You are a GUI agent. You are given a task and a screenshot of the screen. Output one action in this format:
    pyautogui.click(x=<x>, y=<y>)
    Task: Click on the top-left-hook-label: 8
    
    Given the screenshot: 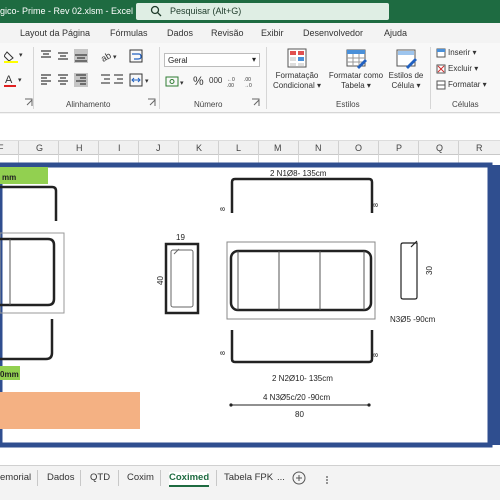 What is the action you would take?
    pyautogui.click(x=223, y=209)
    